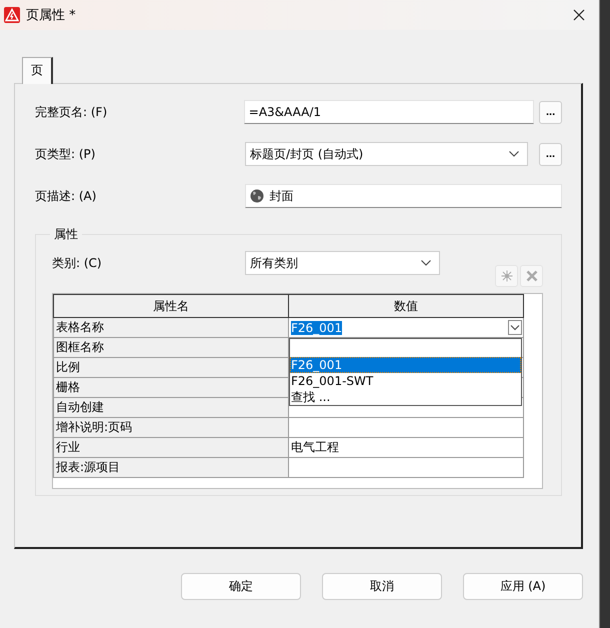 The width and height of the screenshot is (610, 628). What do you see at coordinates (257, 196) in the screenshot?
I see `globe-icon` at bounding box center [257, 196].